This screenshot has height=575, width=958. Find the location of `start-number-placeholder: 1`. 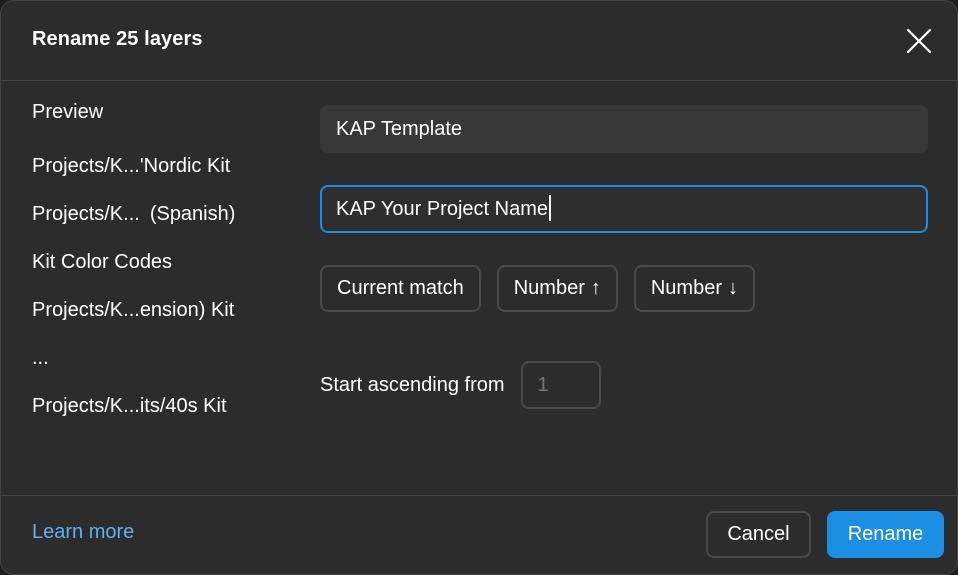

start-number-placeholder: 1 is located at coordinates (543, 385).